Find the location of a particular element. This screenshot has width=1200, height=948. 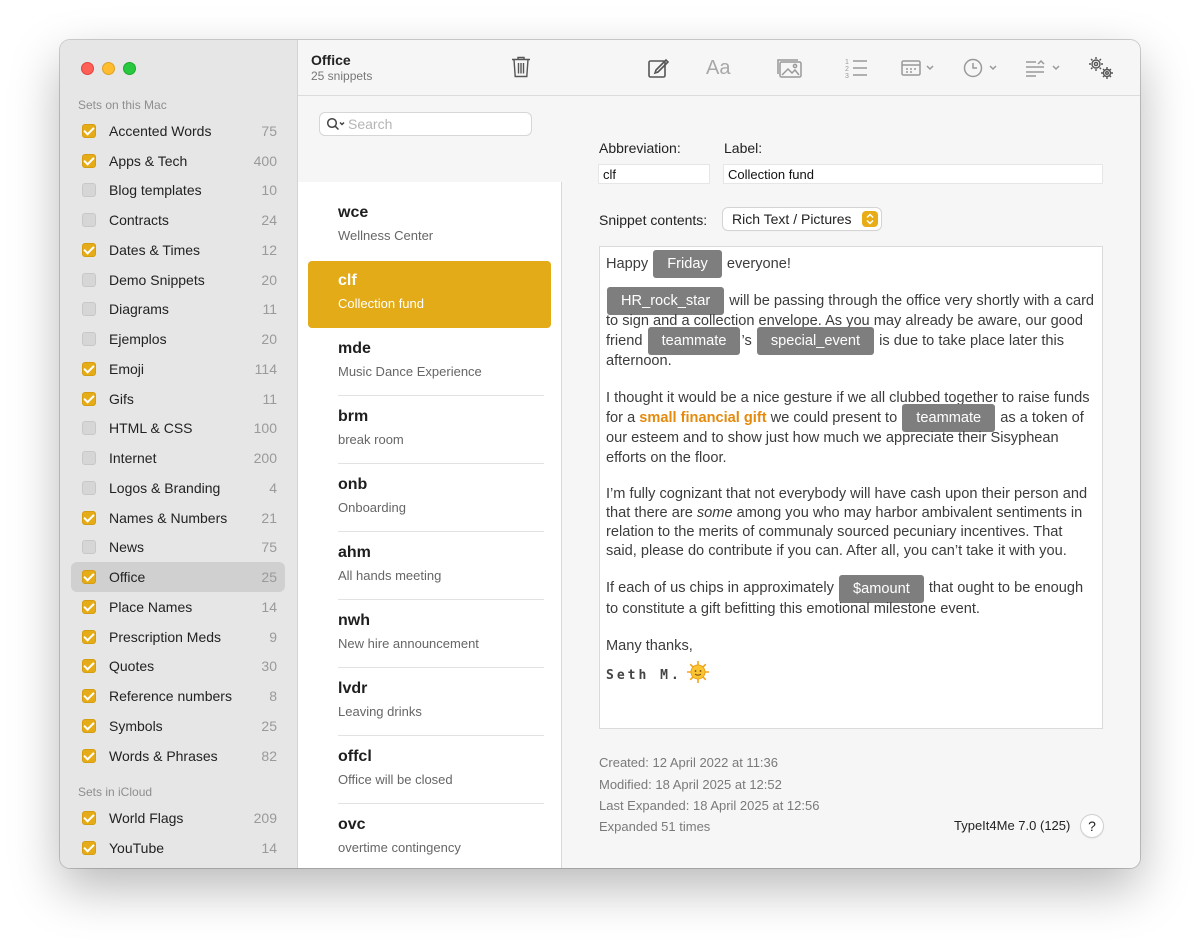

set-name: HTML & CSS is located at coordinates (151, 428).